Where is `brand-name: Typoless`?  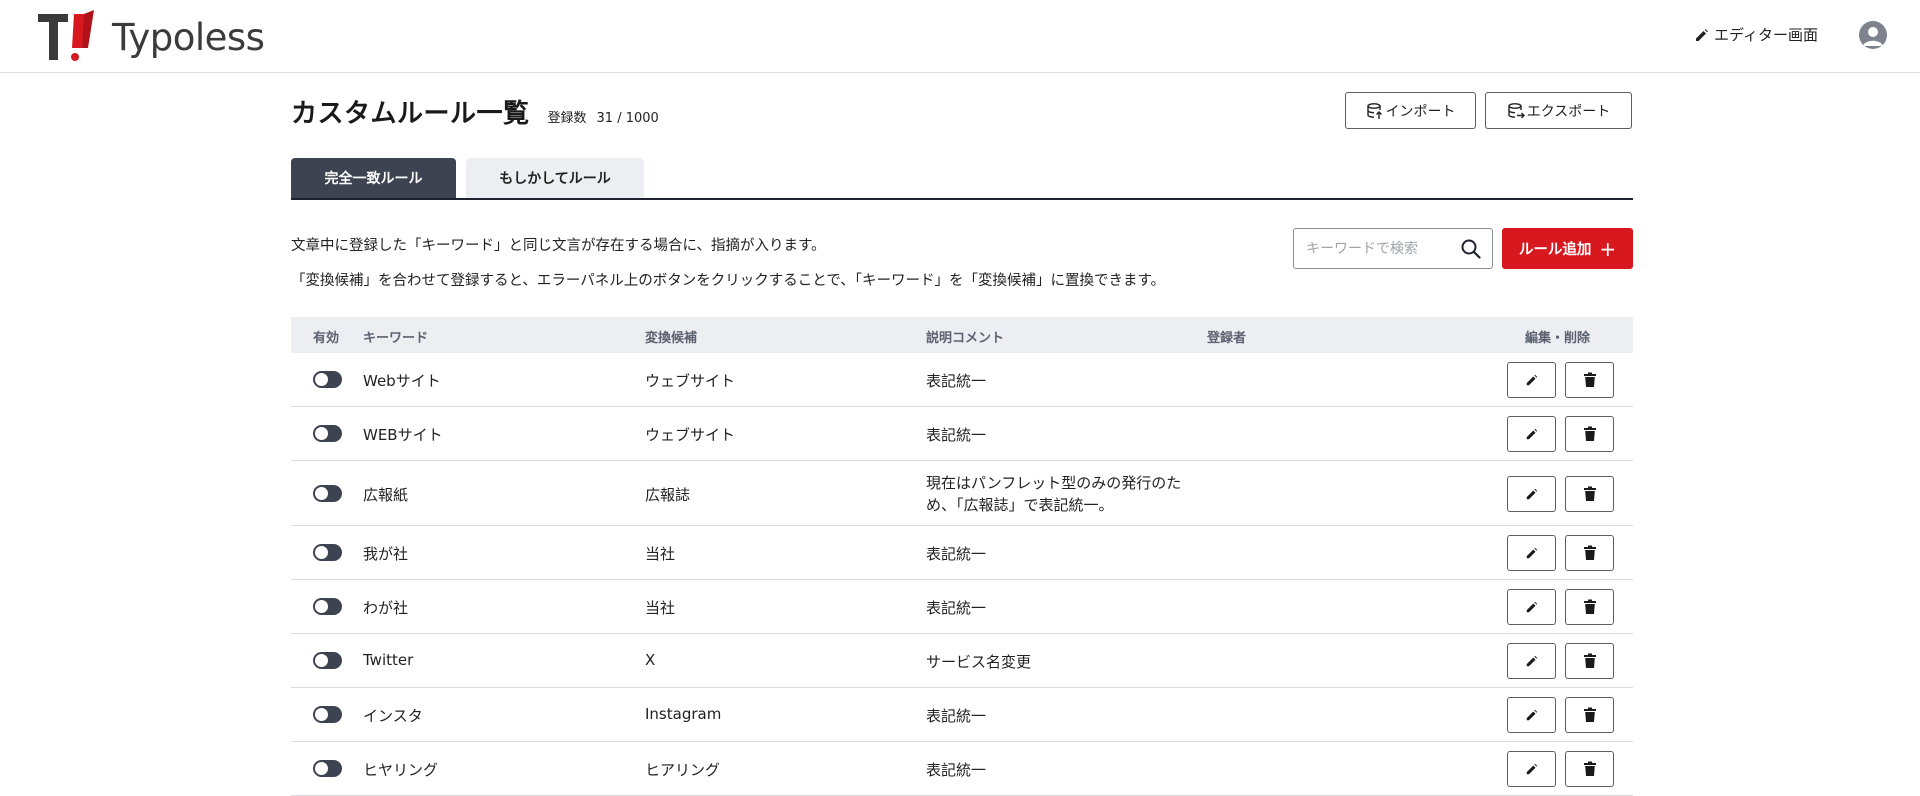 brand-name: Typoless is located at coordinates (188, 37).